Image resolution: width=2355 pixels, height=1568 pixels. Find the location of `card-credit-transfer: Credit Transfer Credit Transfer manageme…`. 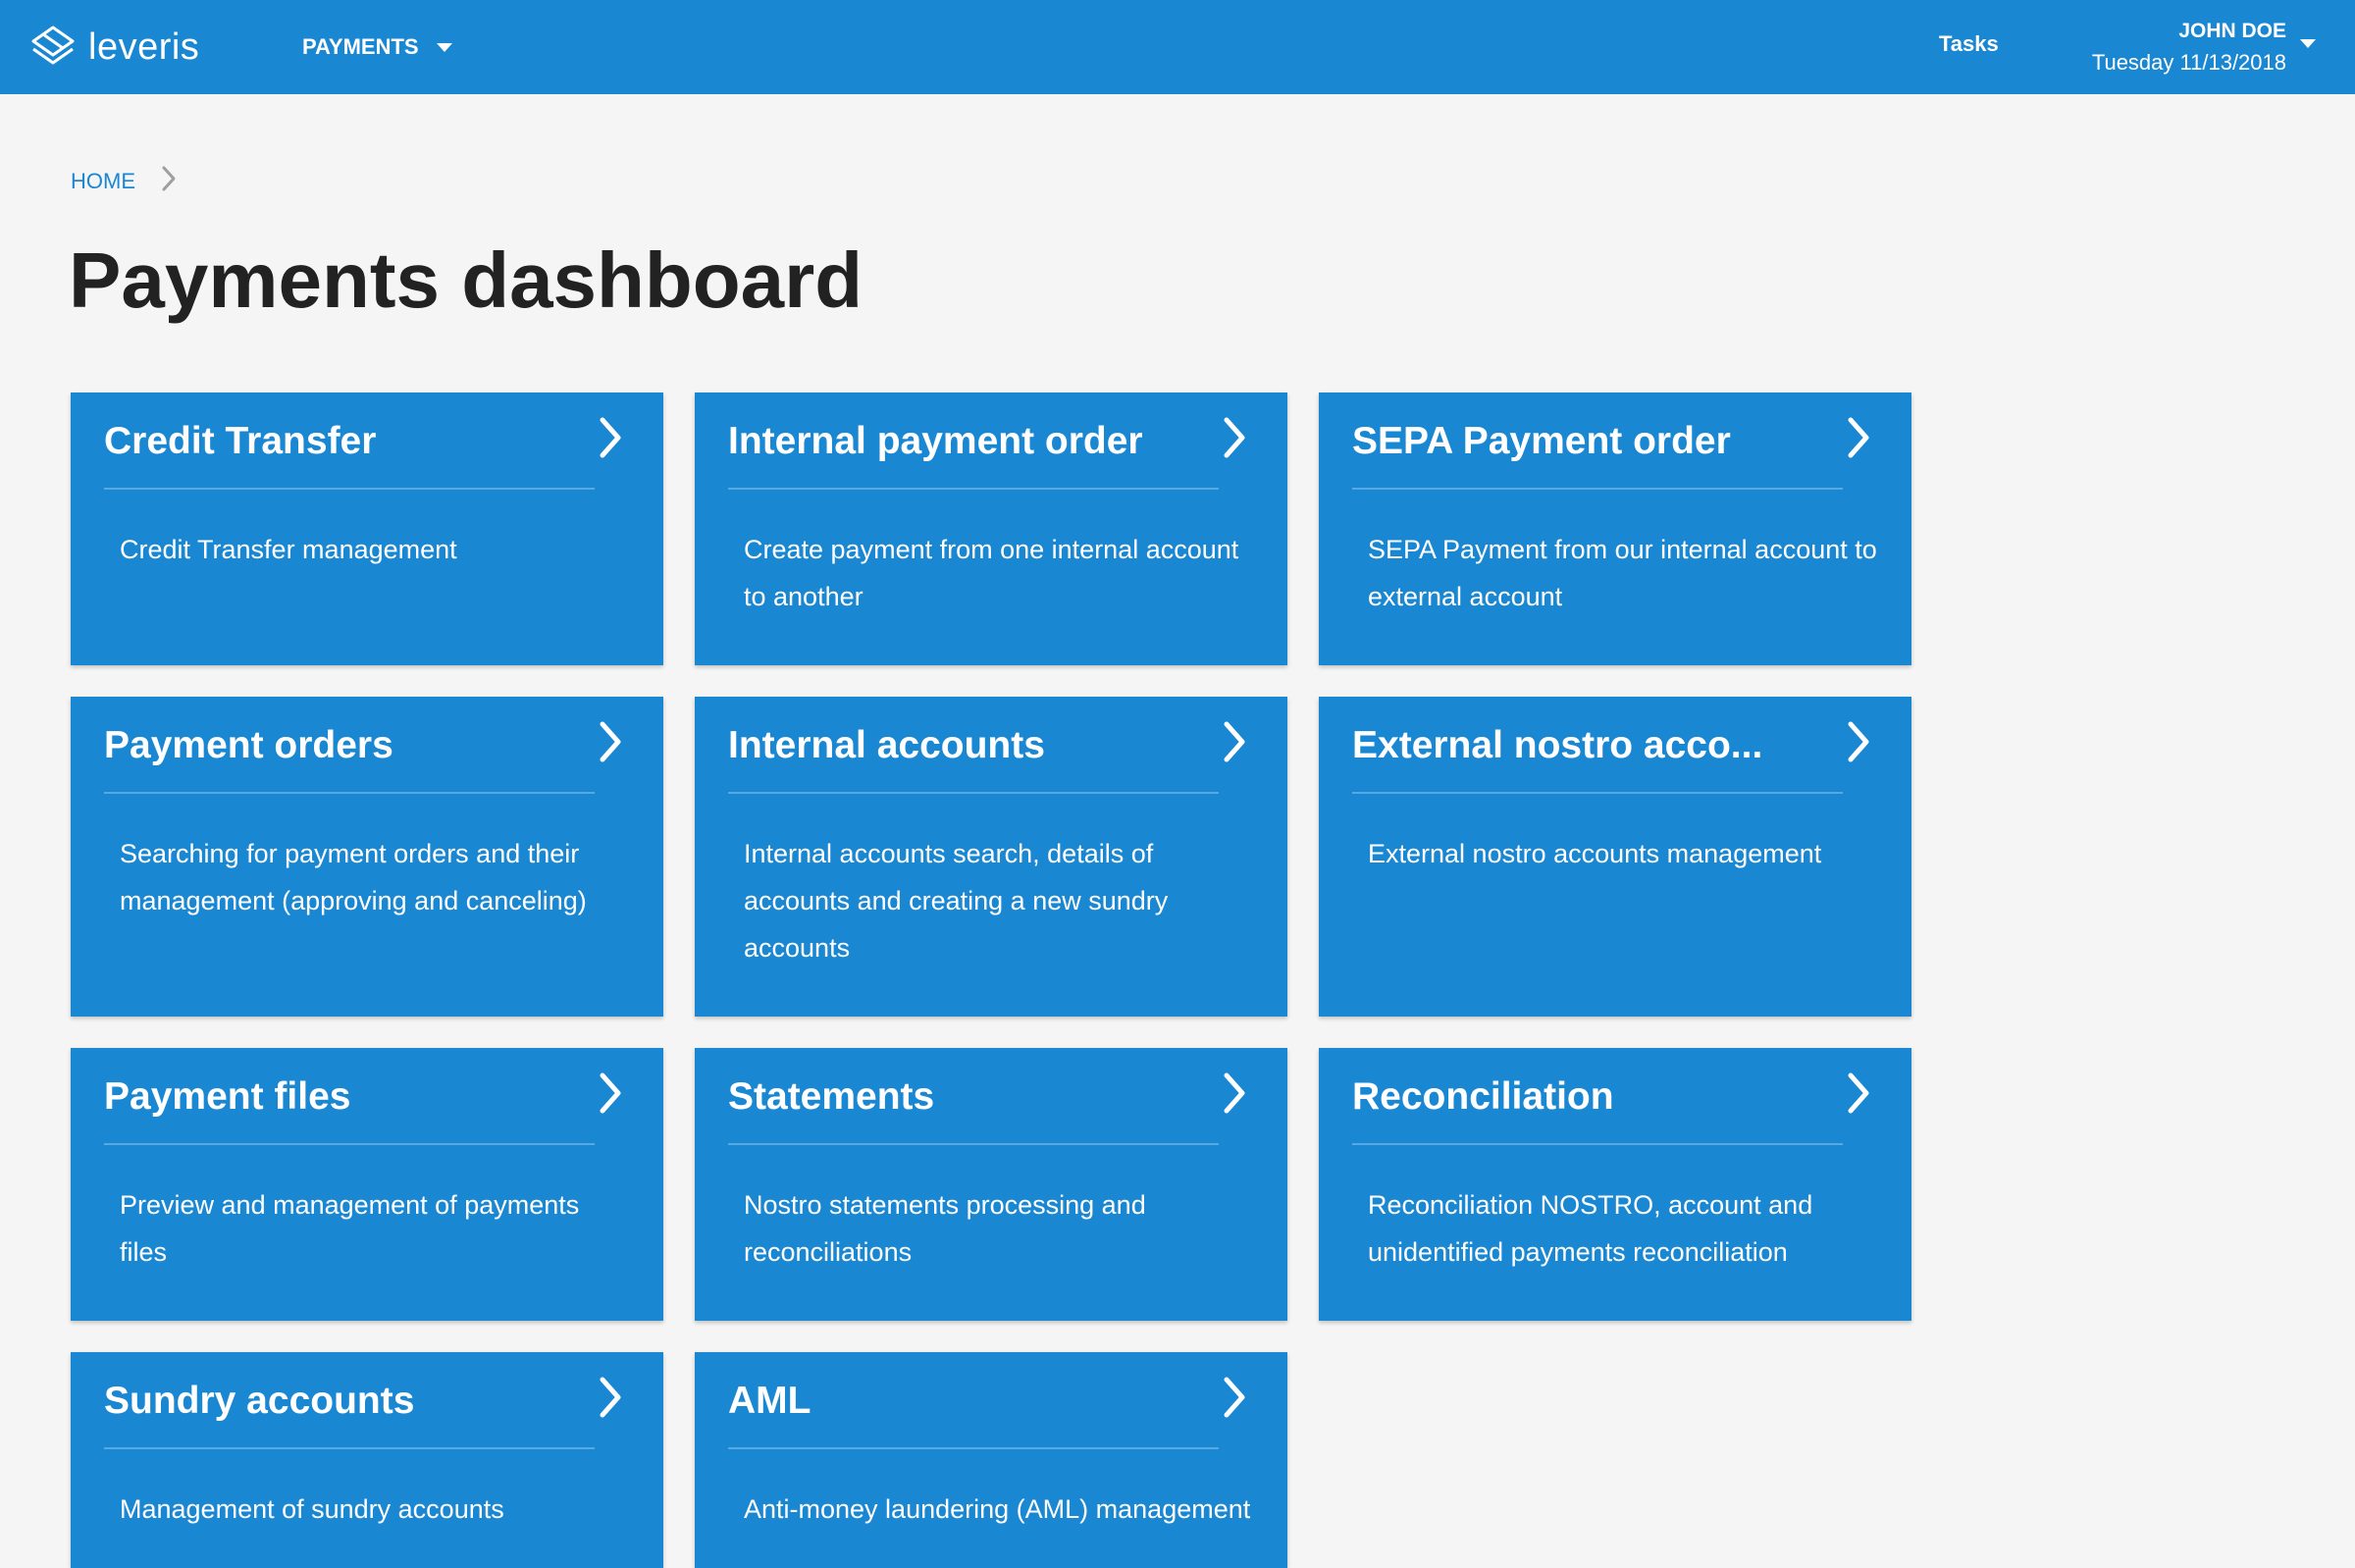

card-credit-transfer: Credit Transfer Credit Transfer manageme… is located at coordinates (367, 528).